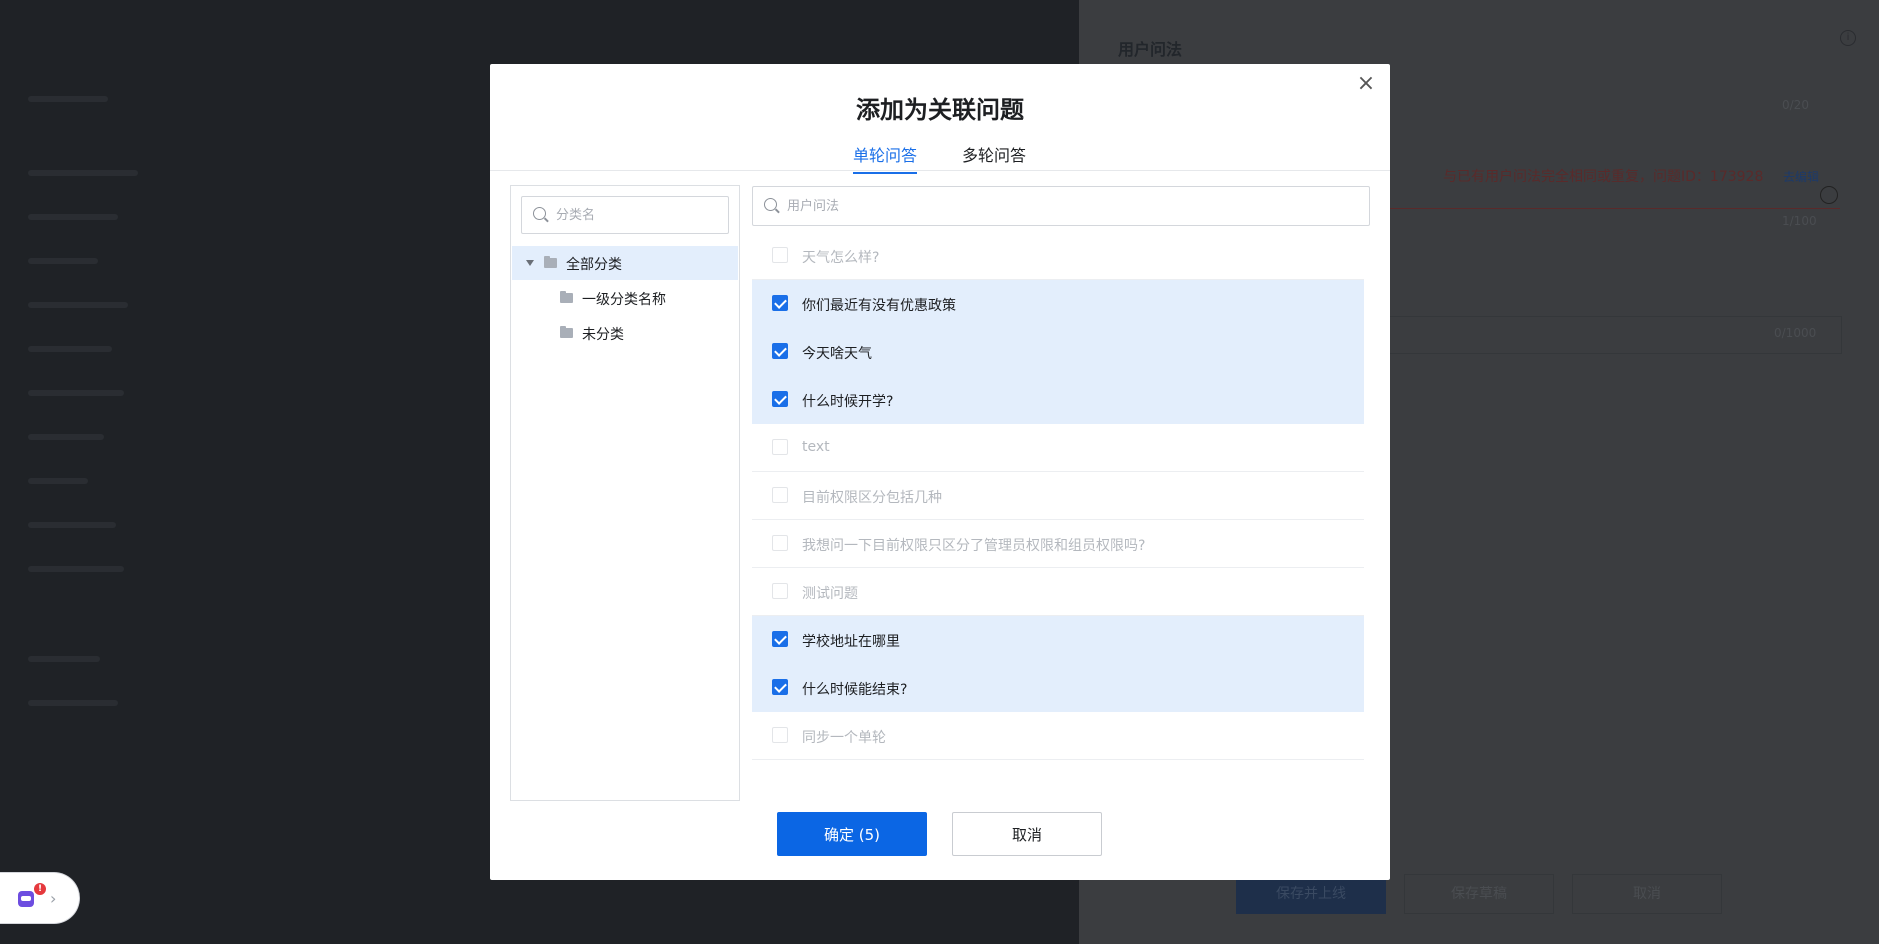  What do you see at coordinates (1058, 448) in the screenshot?
I see `question-row: text` at bounding box center [1058, 448].